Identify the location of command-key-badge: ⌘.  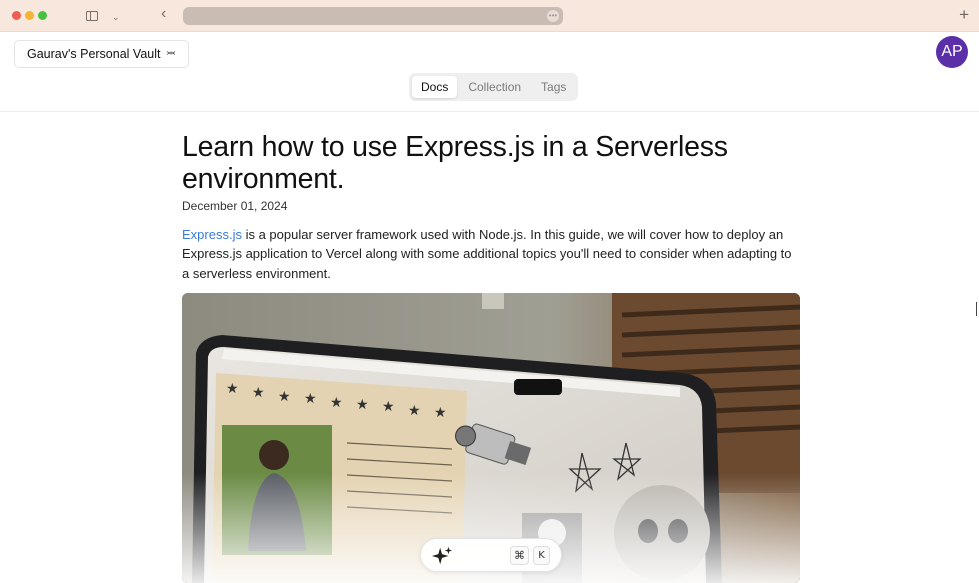
(519, 555).